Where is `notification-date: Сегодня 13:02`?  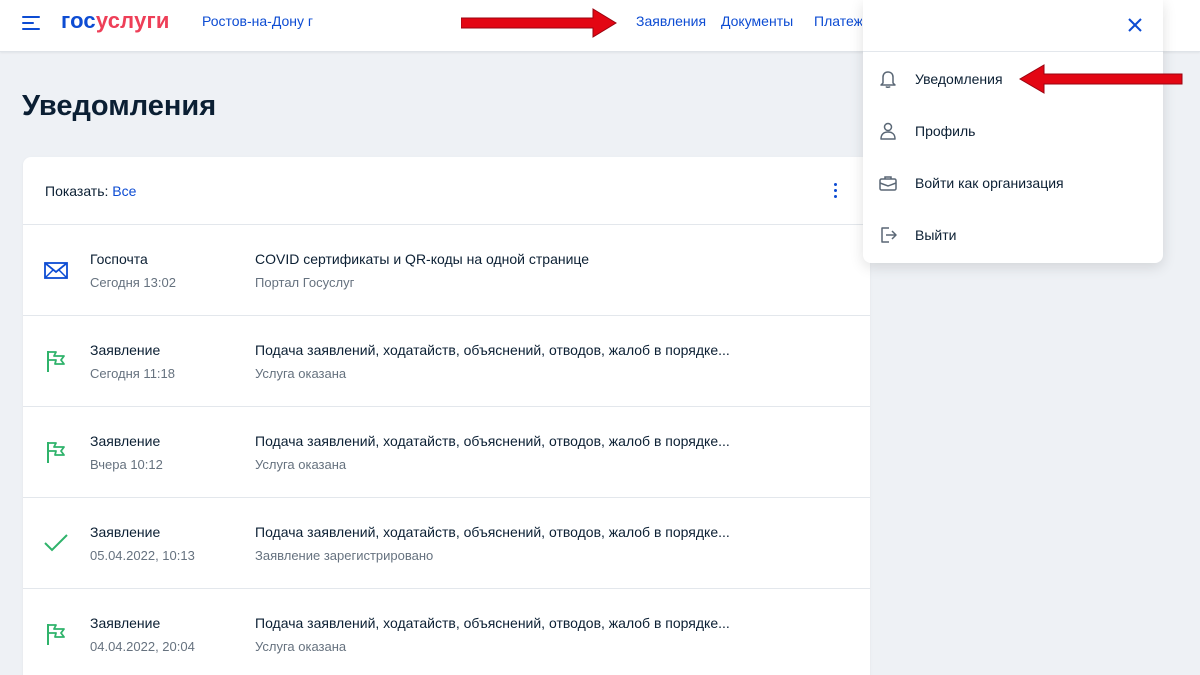
notification-date: Сегодня 13:02 is located at coordinates (133, 282).